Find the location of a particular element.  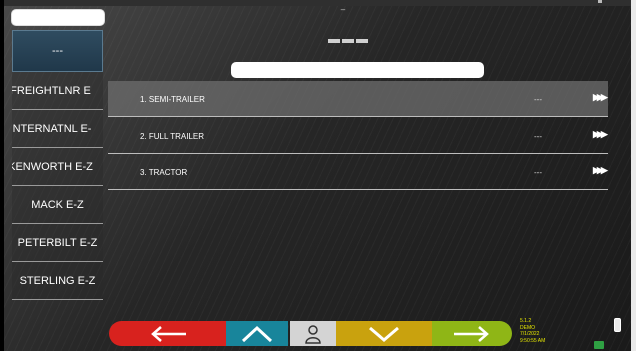

center-indicator is located at coordinates (350, 41).